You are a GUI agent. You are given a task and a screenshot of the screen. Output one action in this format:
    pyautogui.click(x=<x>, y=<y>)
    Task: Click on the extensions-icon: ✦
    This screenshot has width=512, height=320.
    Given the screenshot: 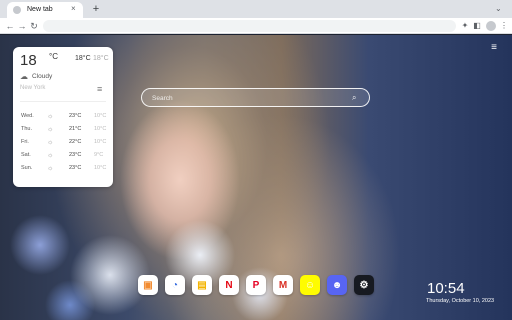 What is the action you would take?
    pyautogui.click(x=465, y=26)
    